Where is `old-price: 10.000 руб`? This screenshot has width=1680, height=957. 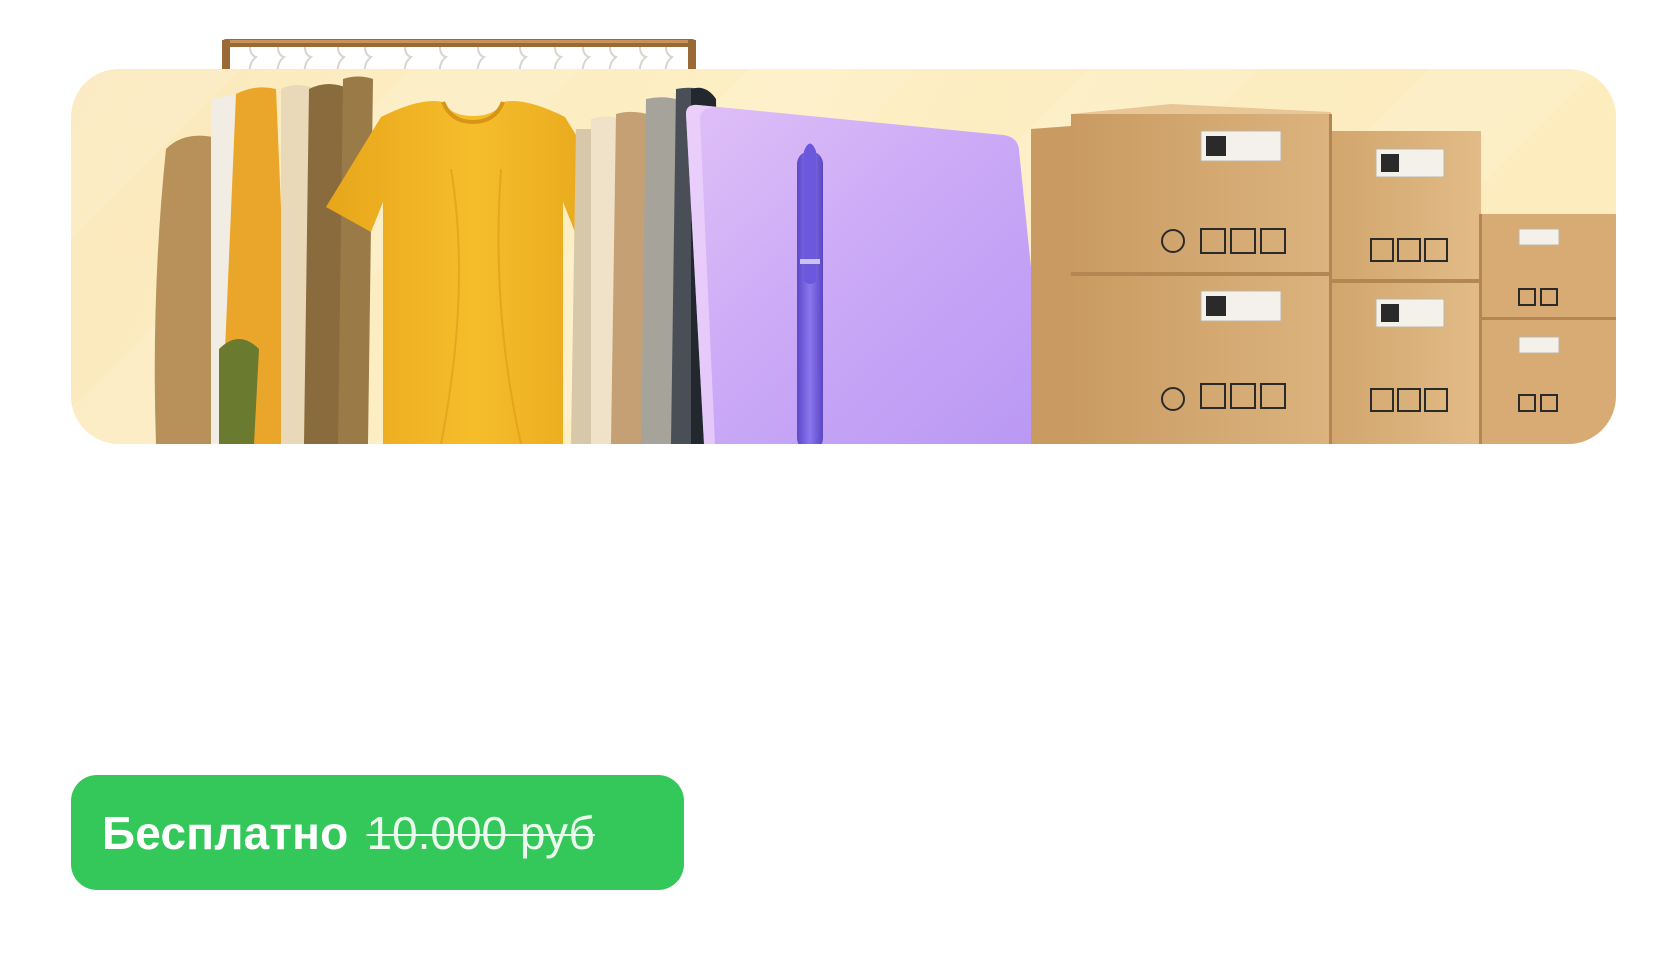
old-price: 10.000 руб is located at coordinates (480, 832).